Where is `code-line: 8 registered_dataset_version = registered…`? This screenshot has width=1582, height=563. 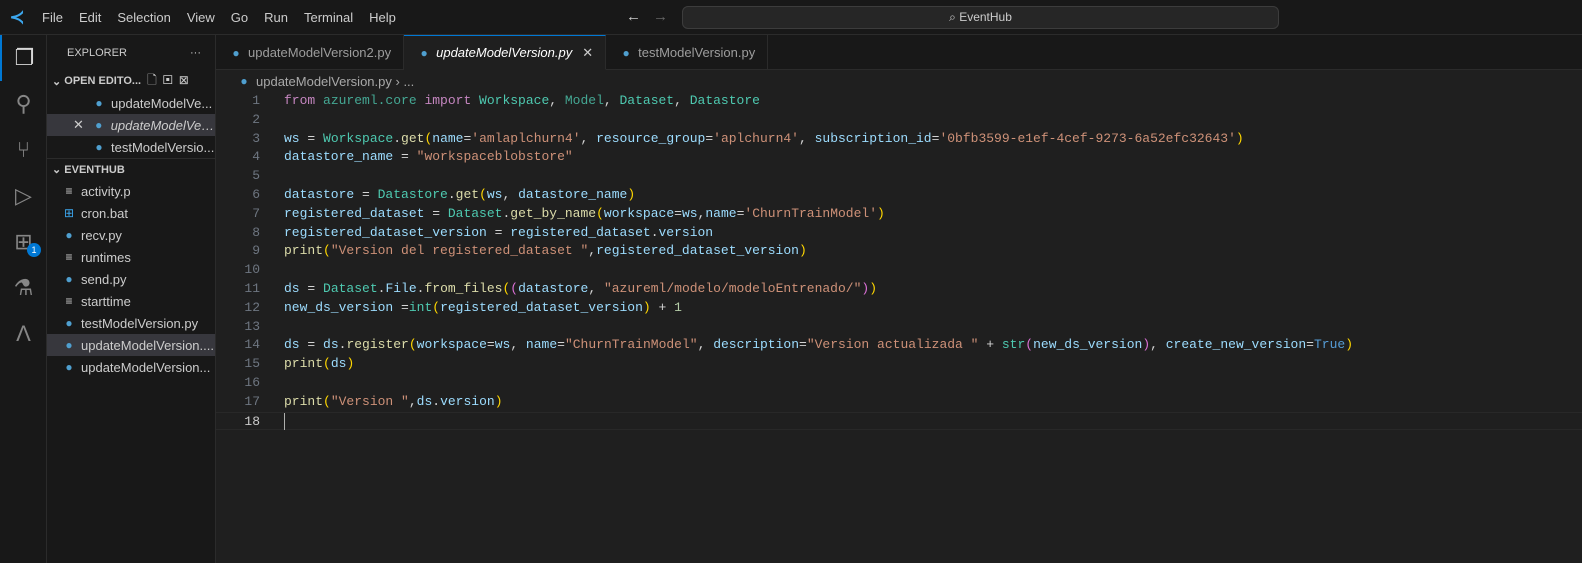
code-line: 8 registered_dataset_version = registered… is located at coordinates (899, 233).